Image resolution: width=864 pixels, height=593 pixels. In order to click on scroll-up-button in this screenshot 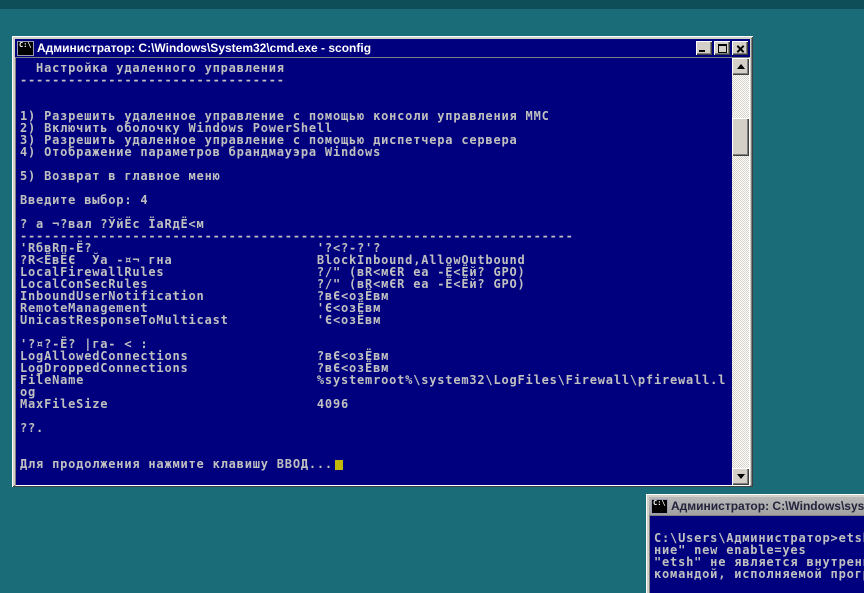, I will do `click(740, 66)`.